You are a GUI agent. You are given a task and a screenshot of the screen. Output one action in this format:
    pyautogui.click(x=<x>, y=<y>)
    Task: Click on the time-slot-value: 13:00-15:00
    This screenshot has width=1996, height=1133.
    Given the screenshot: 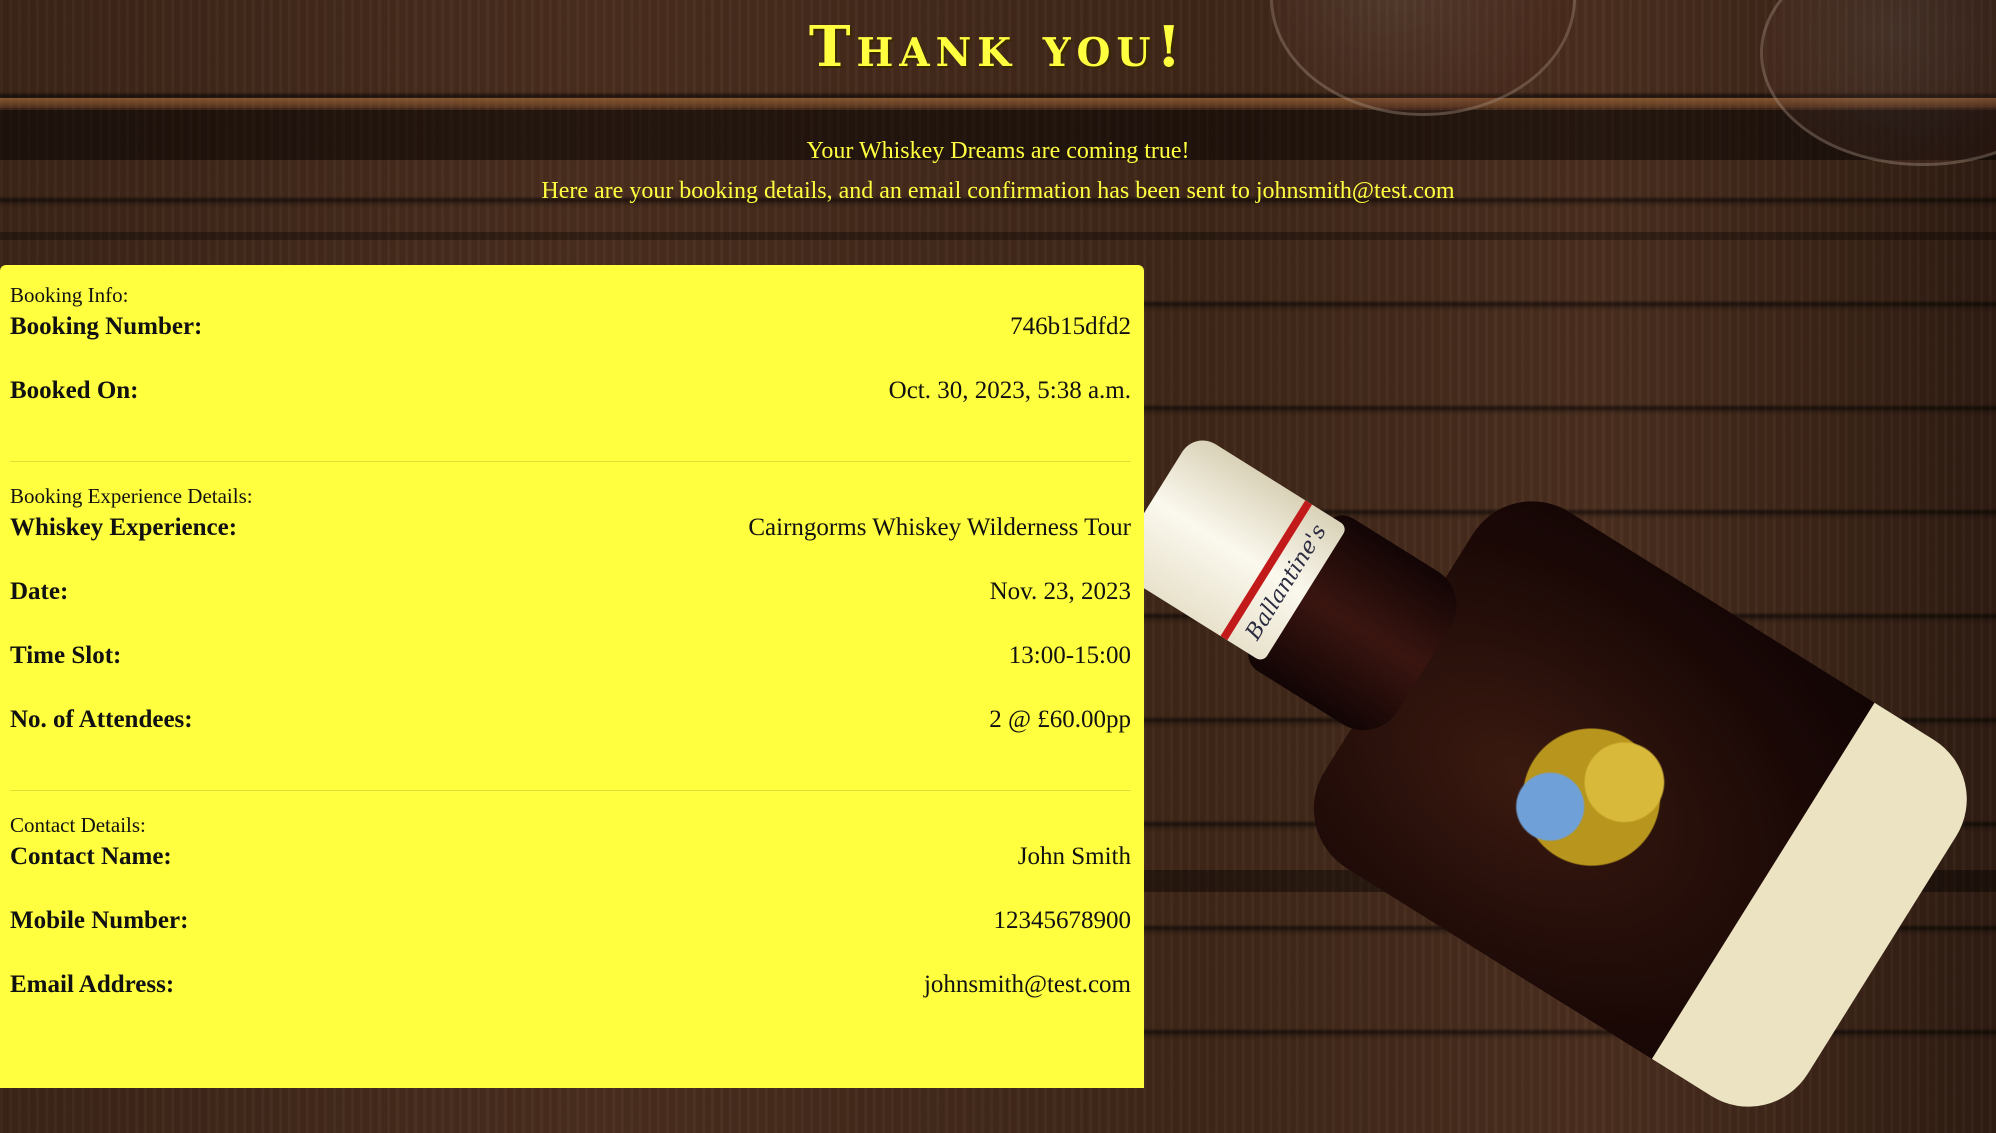 What is the action you would take?
    pyautogui.click(x=1069, y=655)
    